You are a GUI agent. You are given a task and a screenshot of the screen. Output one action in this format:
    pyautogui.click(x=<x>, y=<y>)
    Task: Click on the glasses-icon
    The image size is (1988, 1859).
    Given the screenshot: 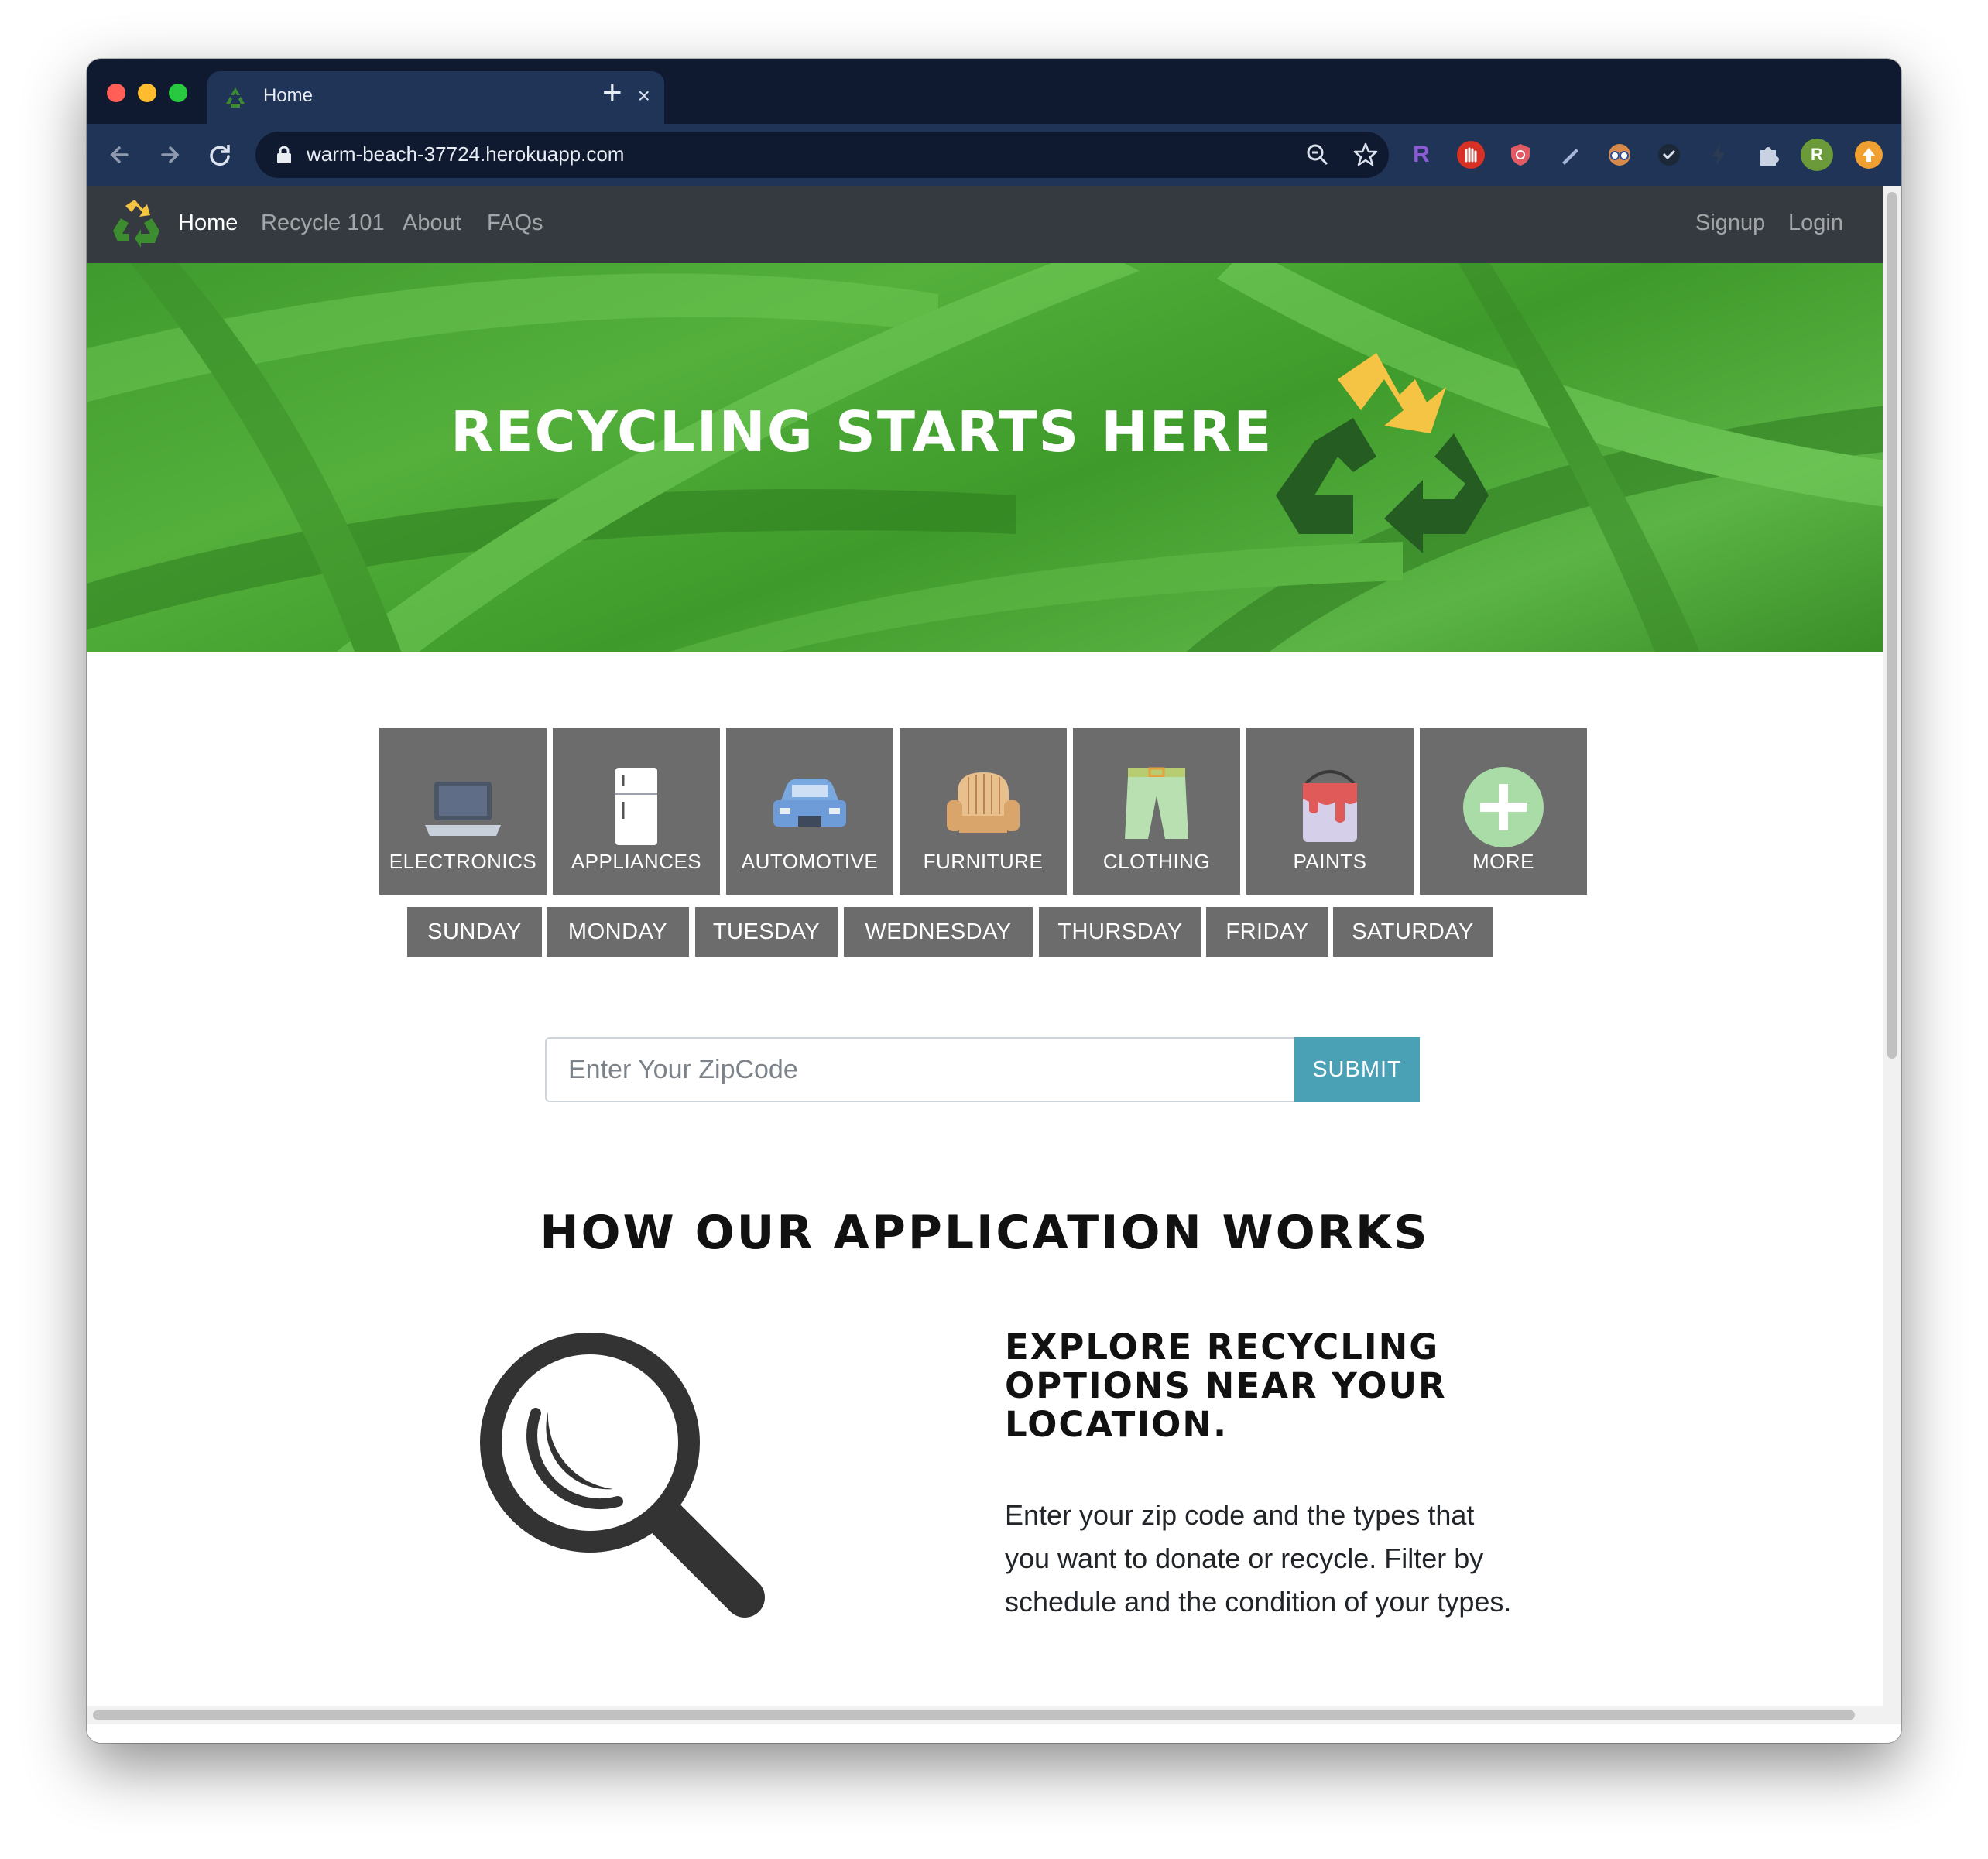 What is the action you would take?
    pyautogui.click(x=1619, y=155)
    